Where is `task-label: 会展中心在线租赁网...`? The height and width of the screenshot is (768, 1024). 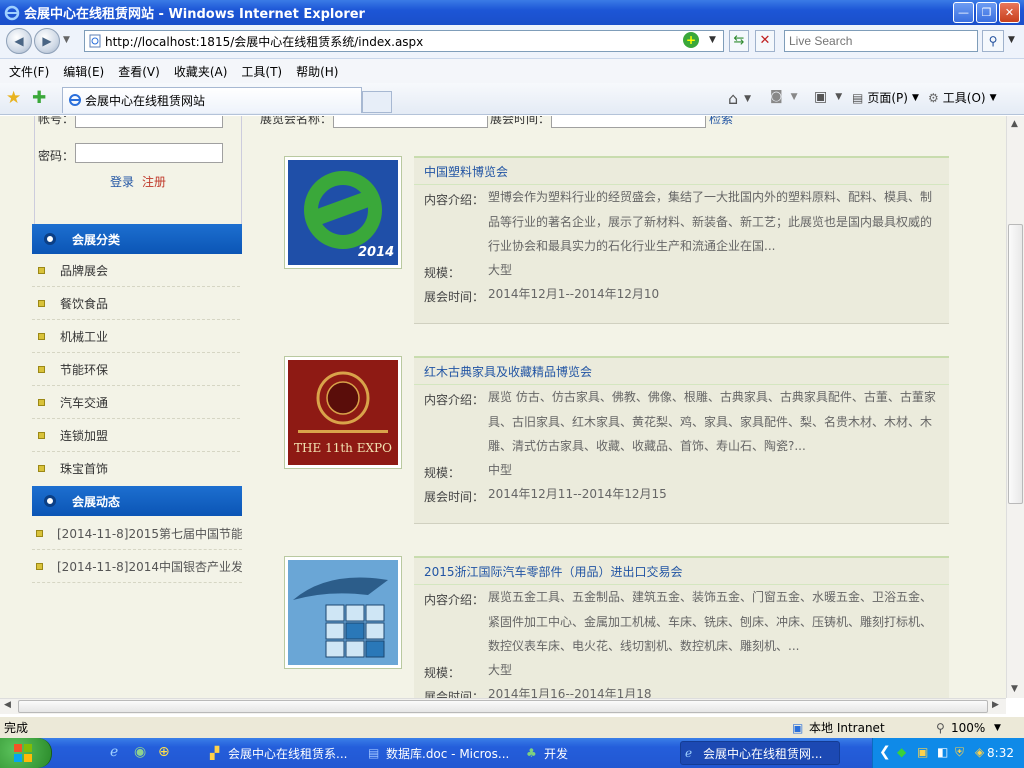
task-label: 会展中心在线租赁网... is located at coordinates (763, 753).